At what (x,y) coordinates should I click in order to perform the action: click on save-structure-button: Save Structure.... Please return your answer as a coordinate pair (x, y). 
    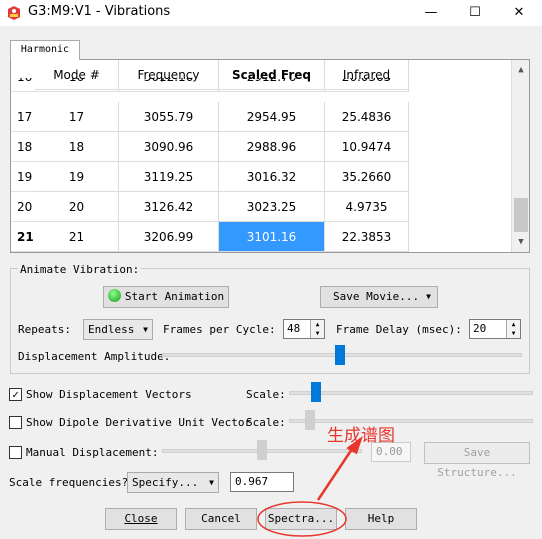
    Looking at the image, I should click on (477, 460).